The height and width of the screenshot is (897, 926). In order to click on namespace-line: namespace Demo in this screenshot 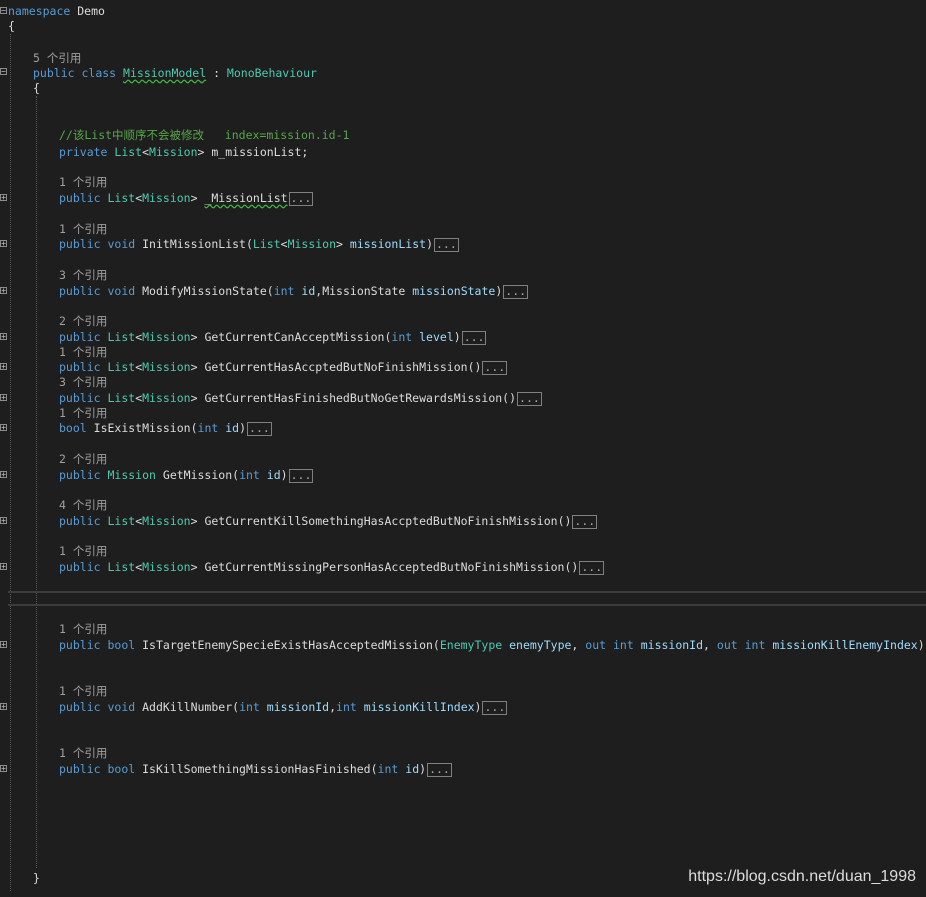, I will do `click(56, 11)`.